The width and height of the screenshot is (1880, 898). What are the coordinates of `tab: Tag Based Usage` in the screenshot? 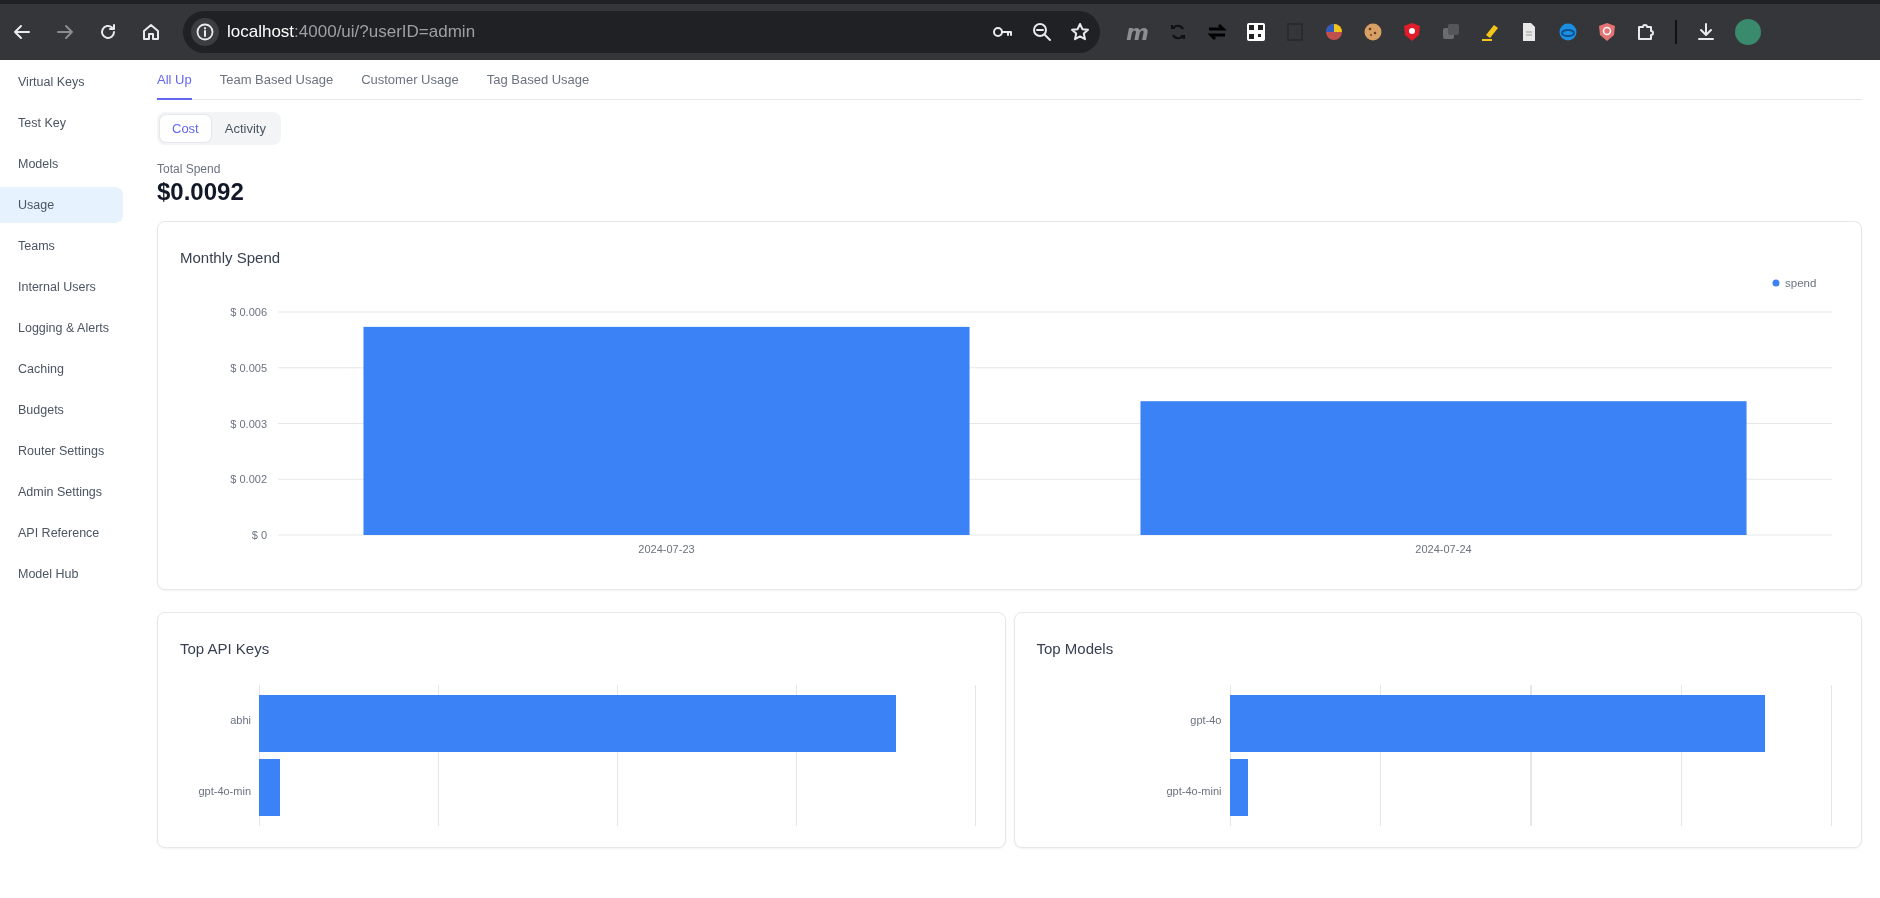 It's located at (545, 80).